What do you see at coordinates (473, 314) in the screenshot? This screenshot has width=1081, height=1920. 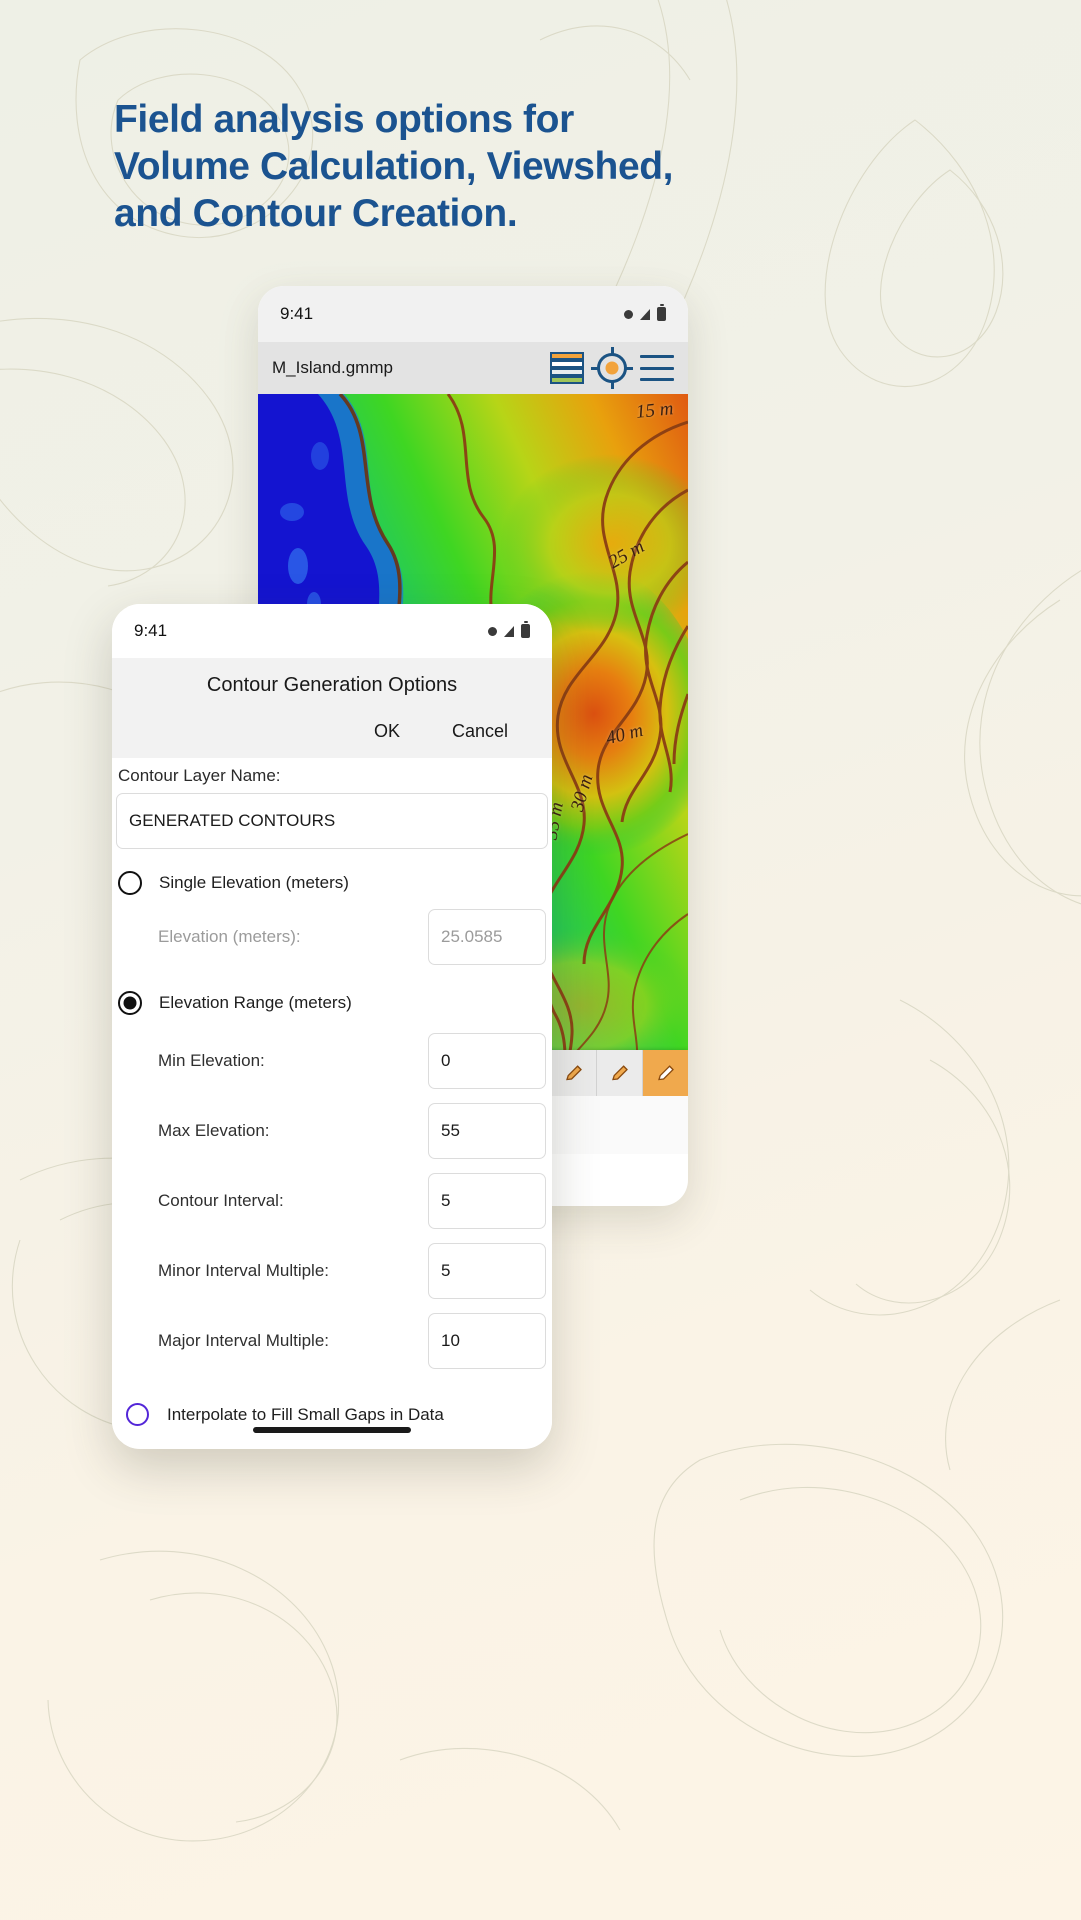 I see `map-phone-status-bar: 9:41` at bounding box center [473, 314].